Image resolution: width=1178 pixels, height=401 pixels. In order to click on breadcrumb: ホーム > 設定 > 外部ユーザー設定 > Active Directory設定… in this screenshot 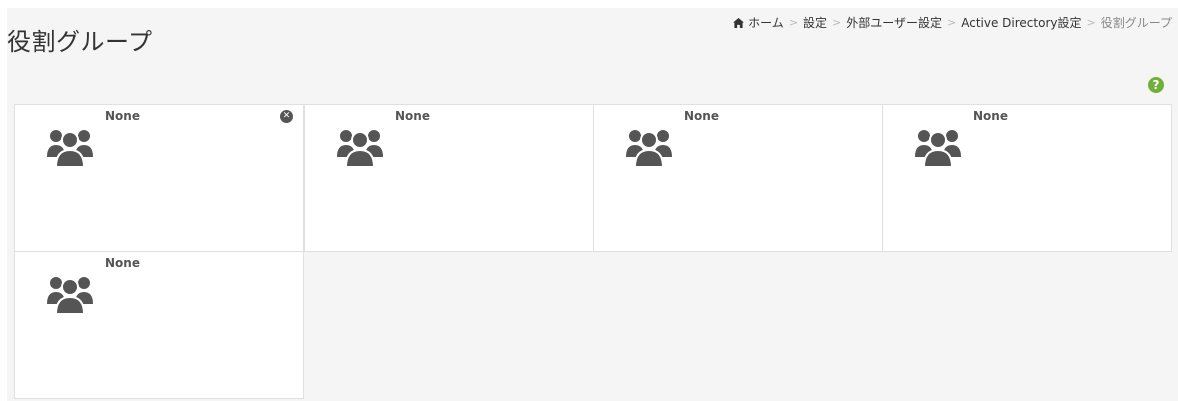, I will do `click(952, 22)`.